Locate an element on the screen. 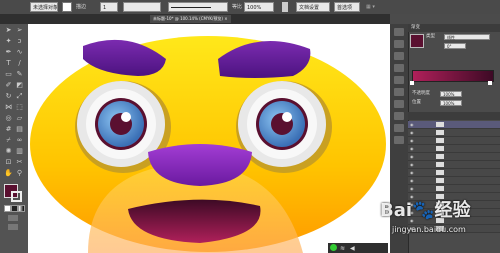  brush-field is located at coordinates (198, 7).